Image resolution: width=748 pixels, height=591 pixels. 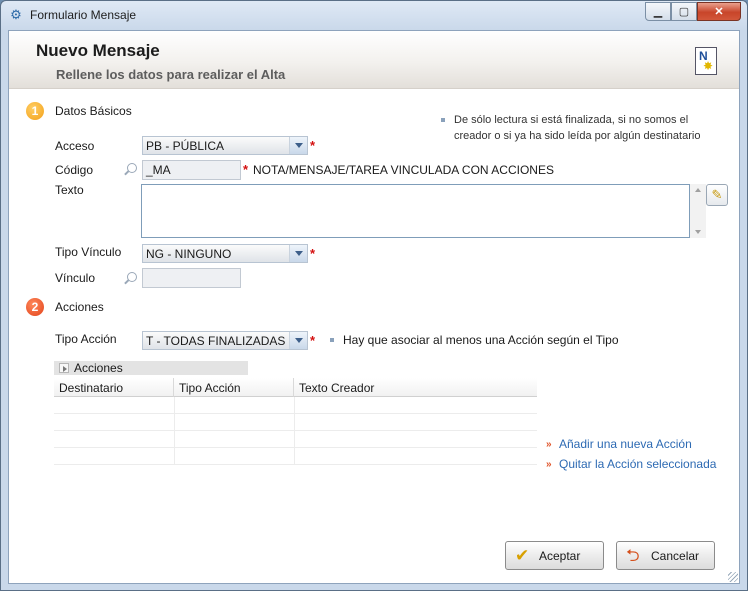 I want to click on pencil-icon: ✎, so click(x=717, y=195).